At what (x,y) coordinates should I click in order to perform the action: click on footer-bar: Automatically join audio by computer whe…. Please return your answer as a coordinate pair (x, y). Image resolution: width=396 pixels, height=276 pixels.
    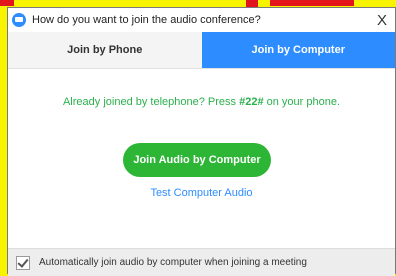
    Looking at the image, I should click on (201, 262).